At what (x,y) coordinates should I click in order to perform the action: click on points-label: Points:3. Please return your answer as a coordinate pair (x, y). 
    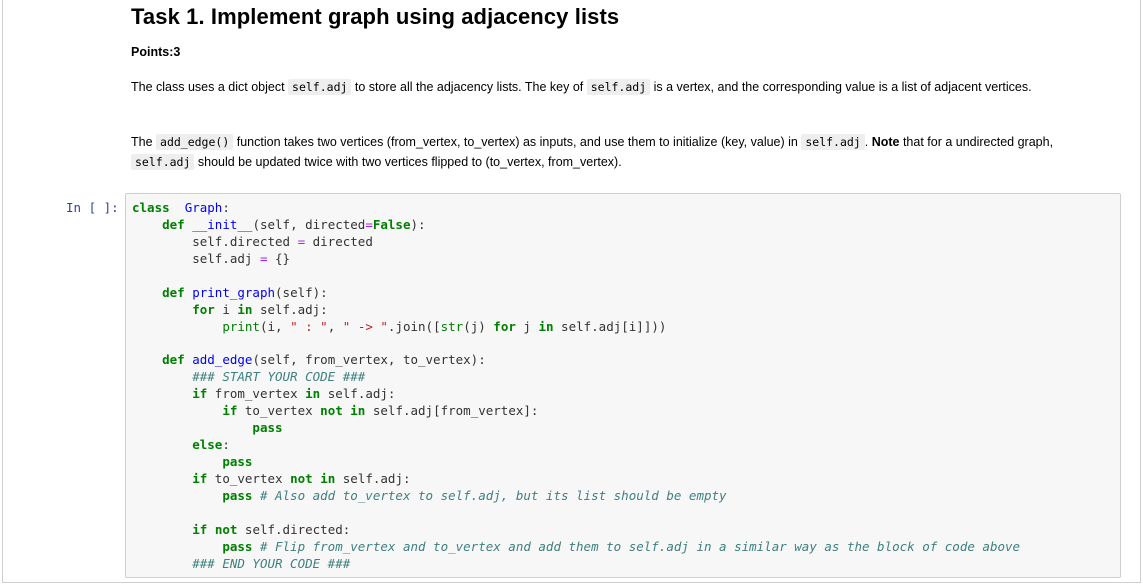
    Looking at the image, I should click on (156, 52).